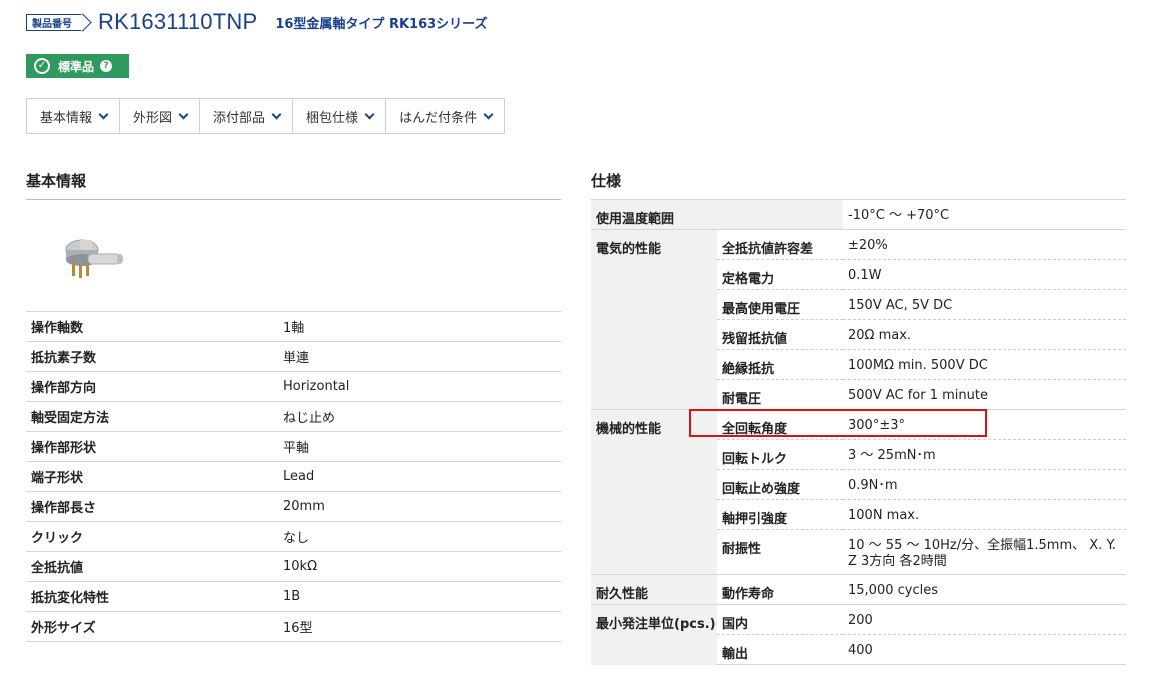  I want to click on spec-value: Lead, so click(419, 476).